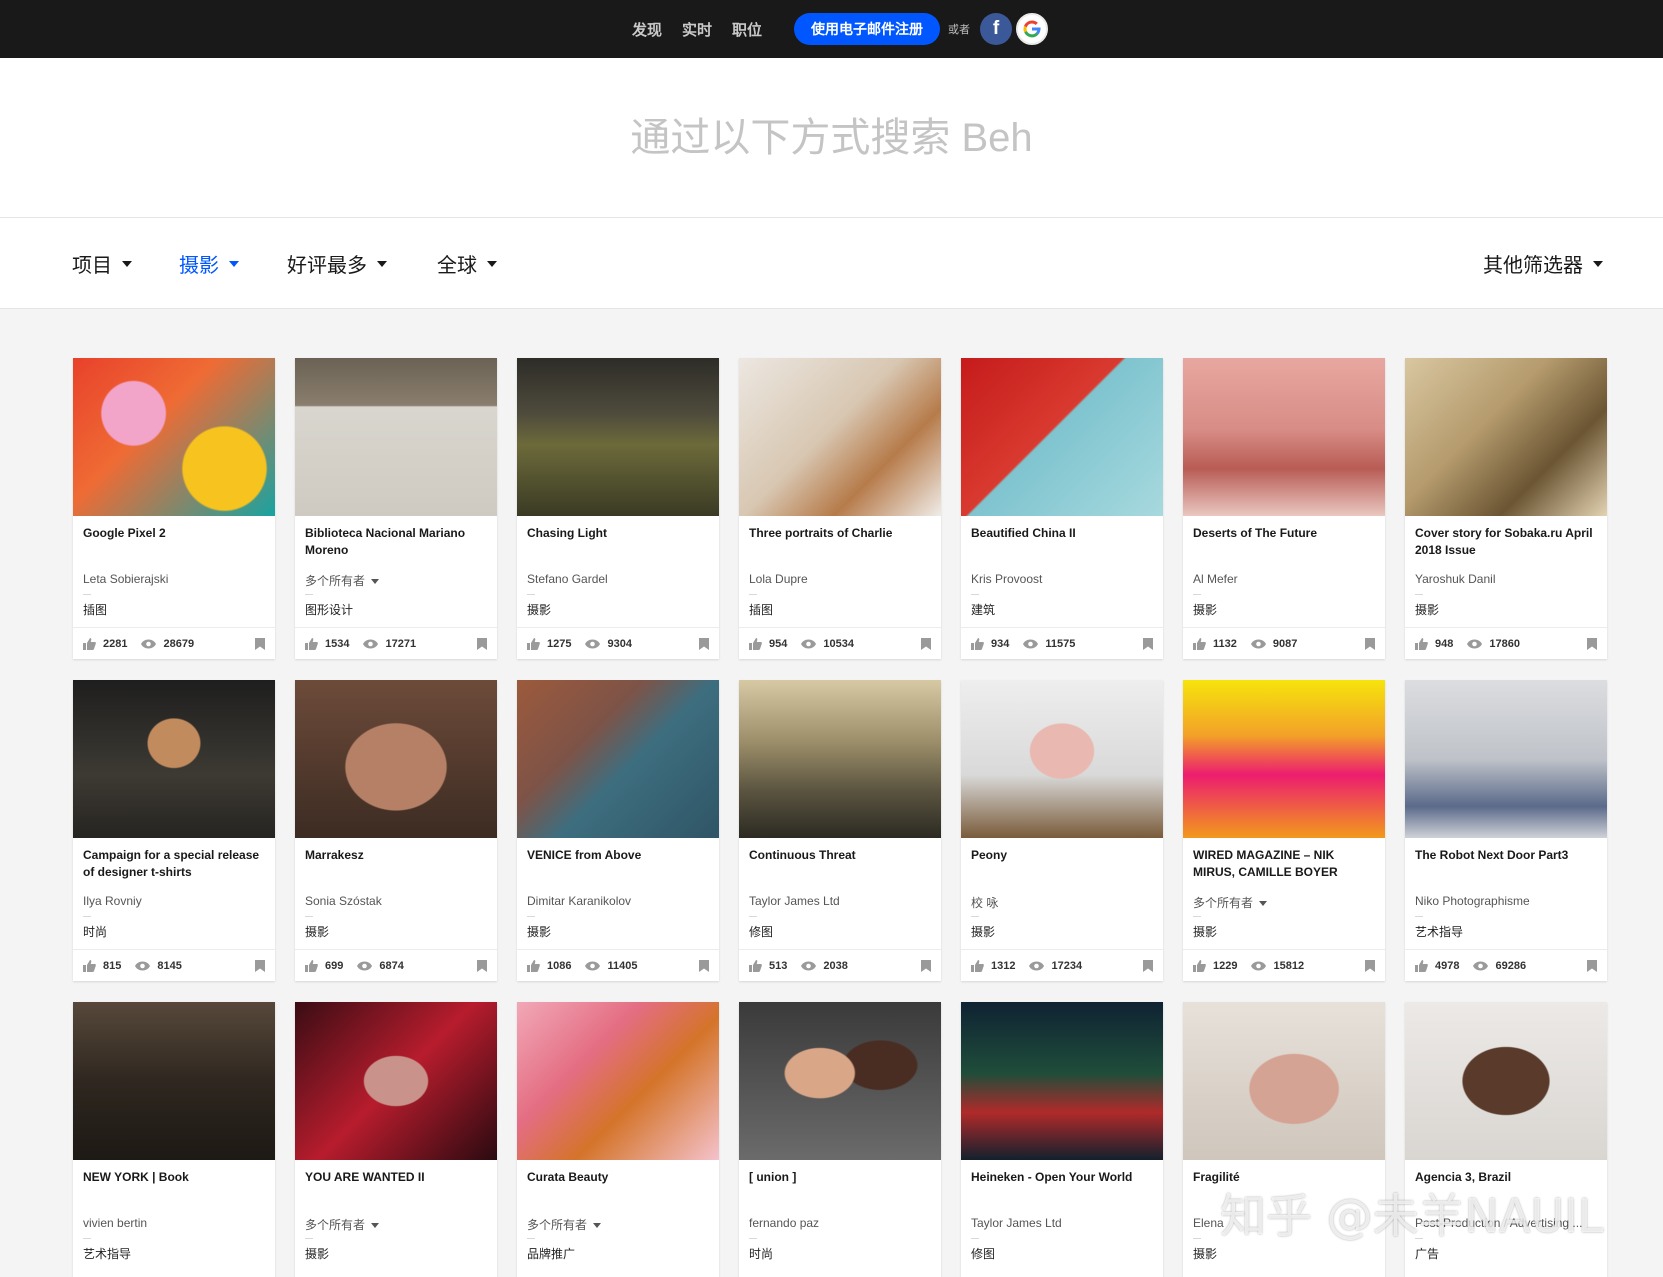 Image resolution: width=1663 pixels, height=1277 pixels. I want to click on project-title: YOU ARE WANTED II, so click(396, 1186).